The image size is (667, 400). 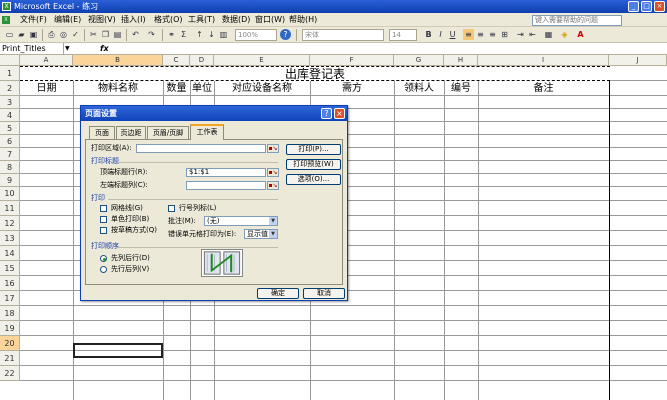 What do you see at coordinates (32, 49) in the screenshot?
I see `name-box: Print_Titles` at bounding box center [32, 49].